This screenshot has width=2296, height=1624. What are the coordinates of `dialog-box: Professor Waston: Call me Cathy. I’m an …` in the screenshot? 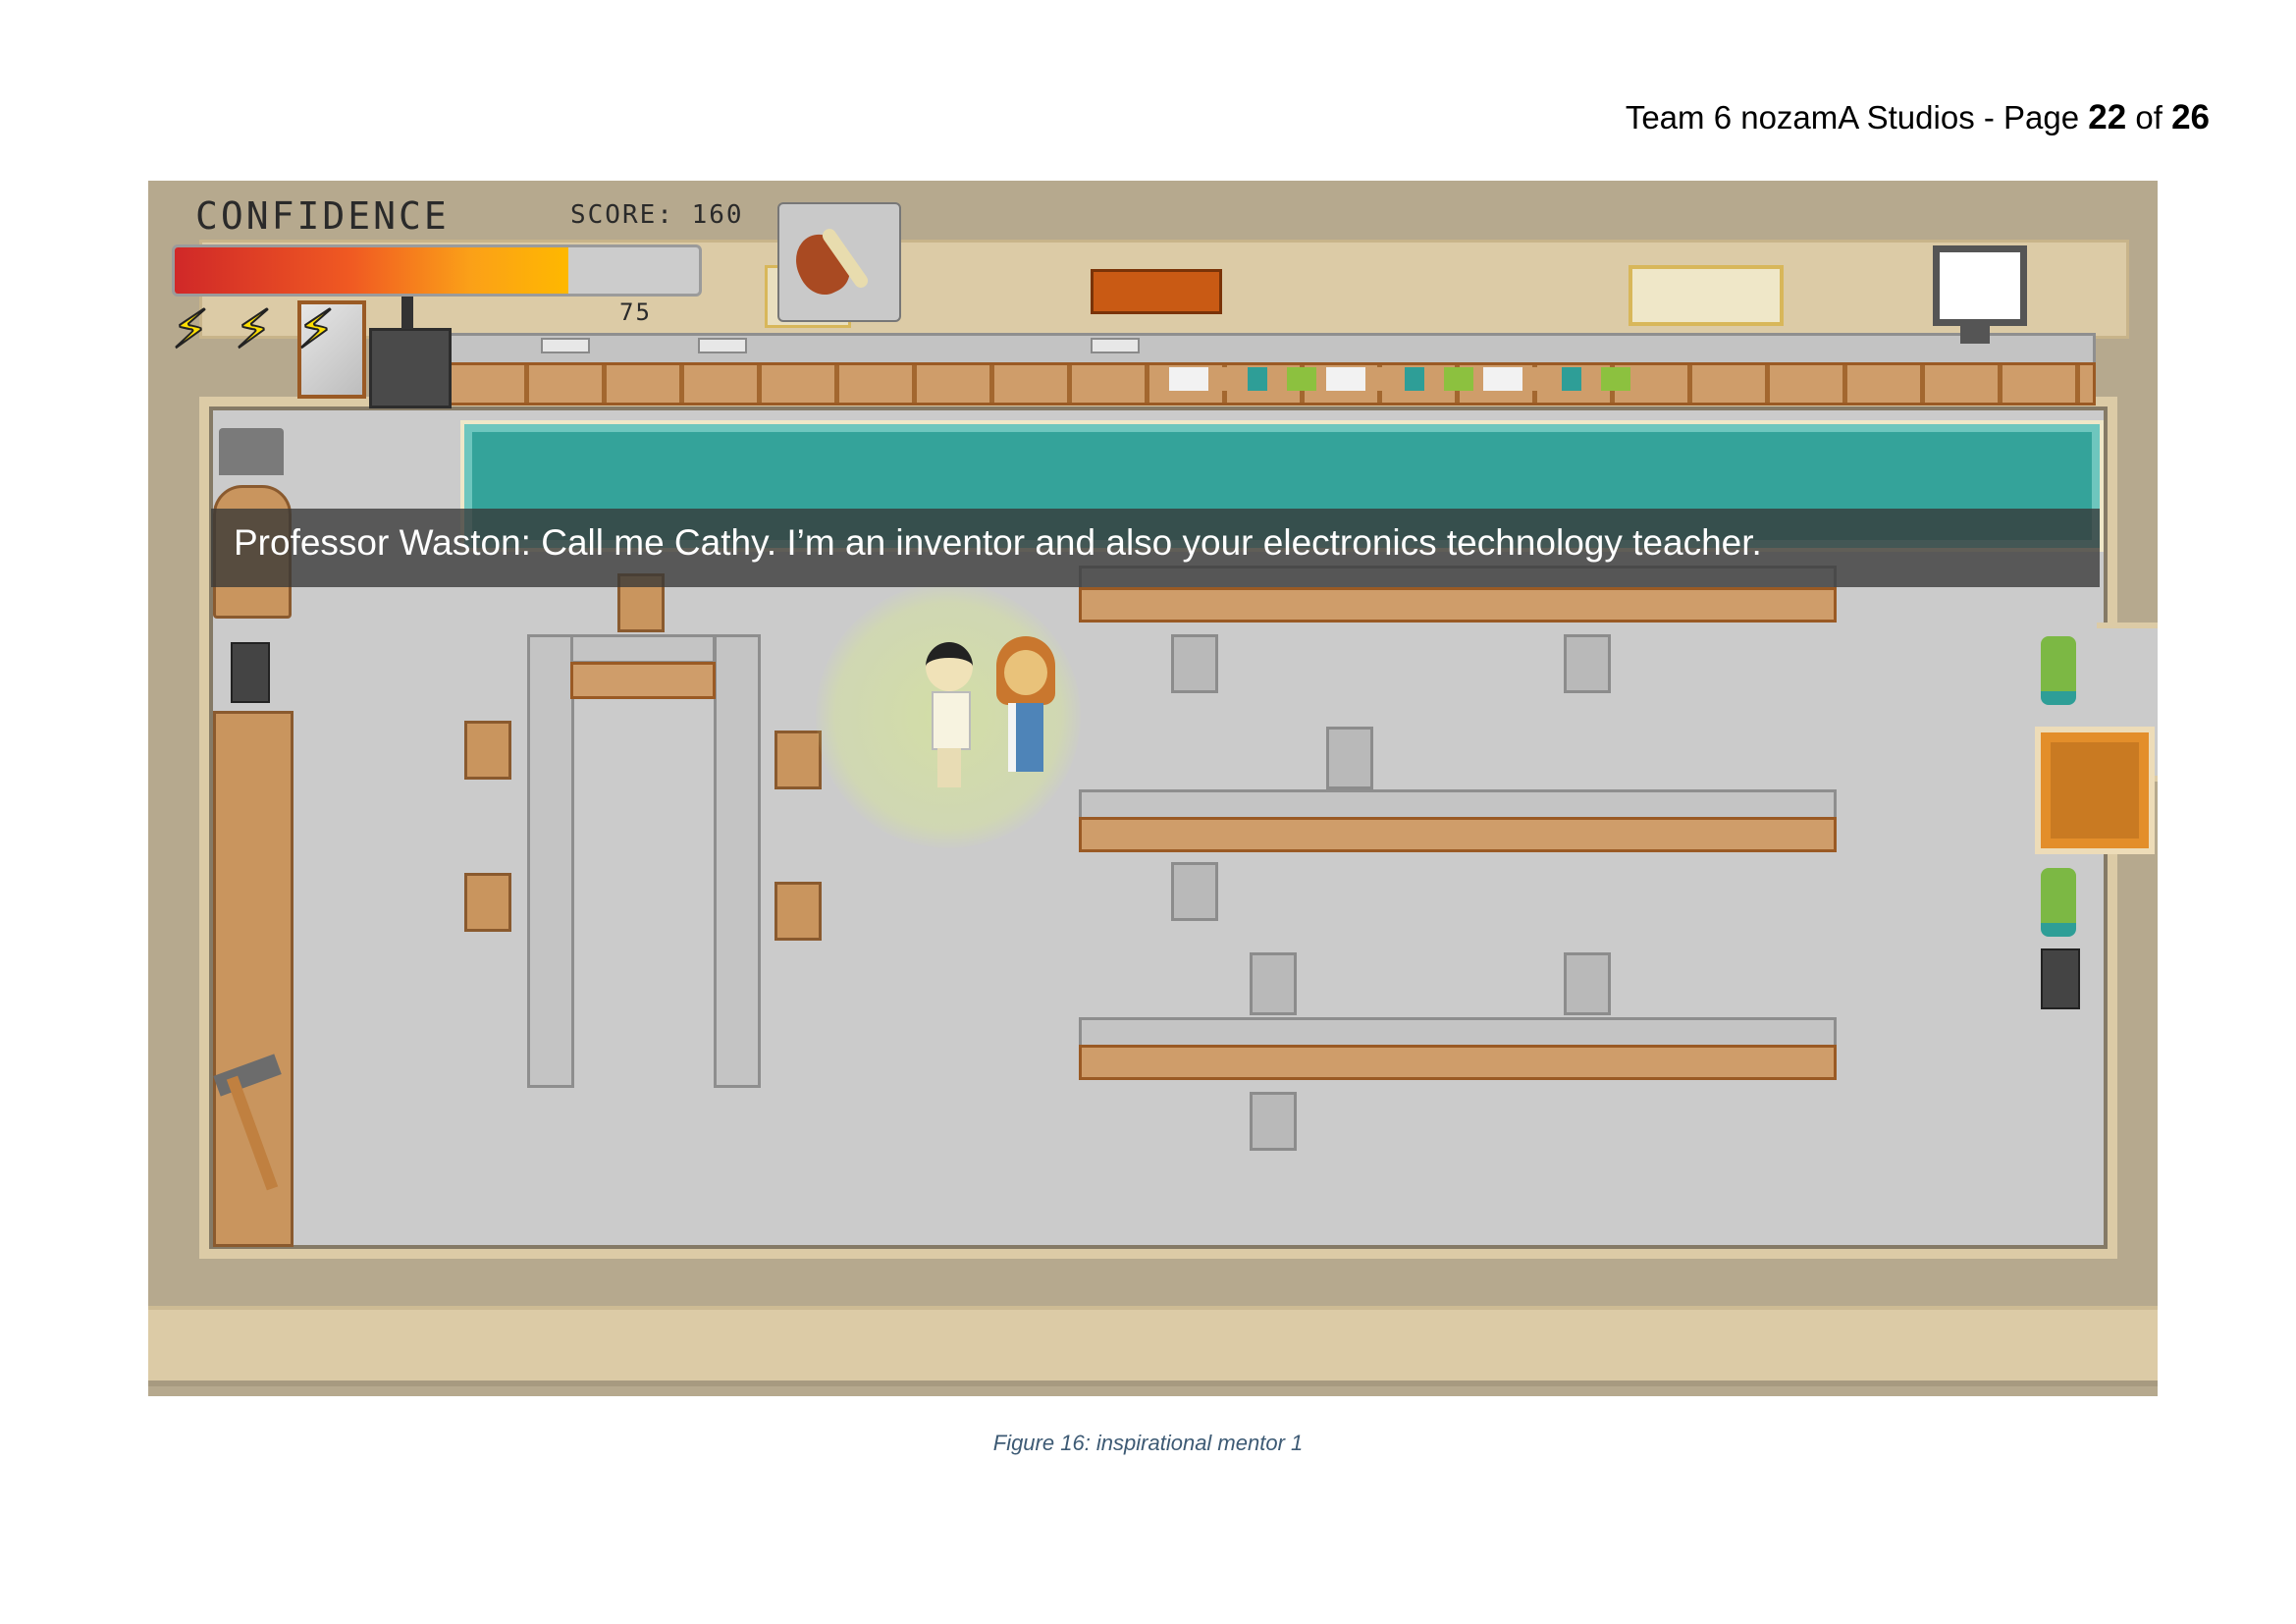 It's located at (1155, 548).